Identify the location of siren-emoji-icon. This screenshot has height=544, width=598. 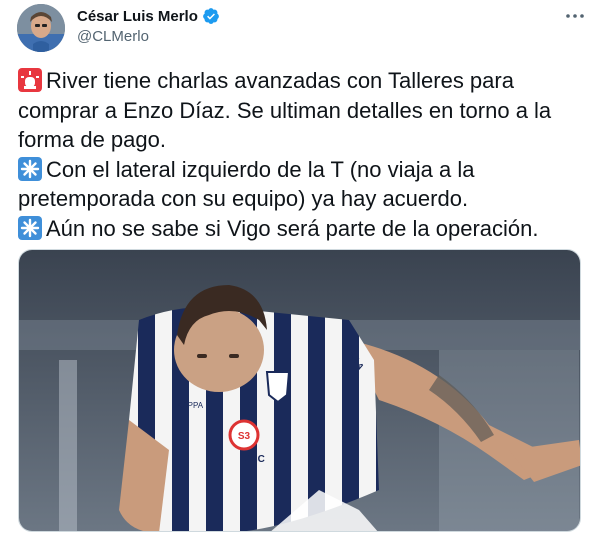
(30, 80).